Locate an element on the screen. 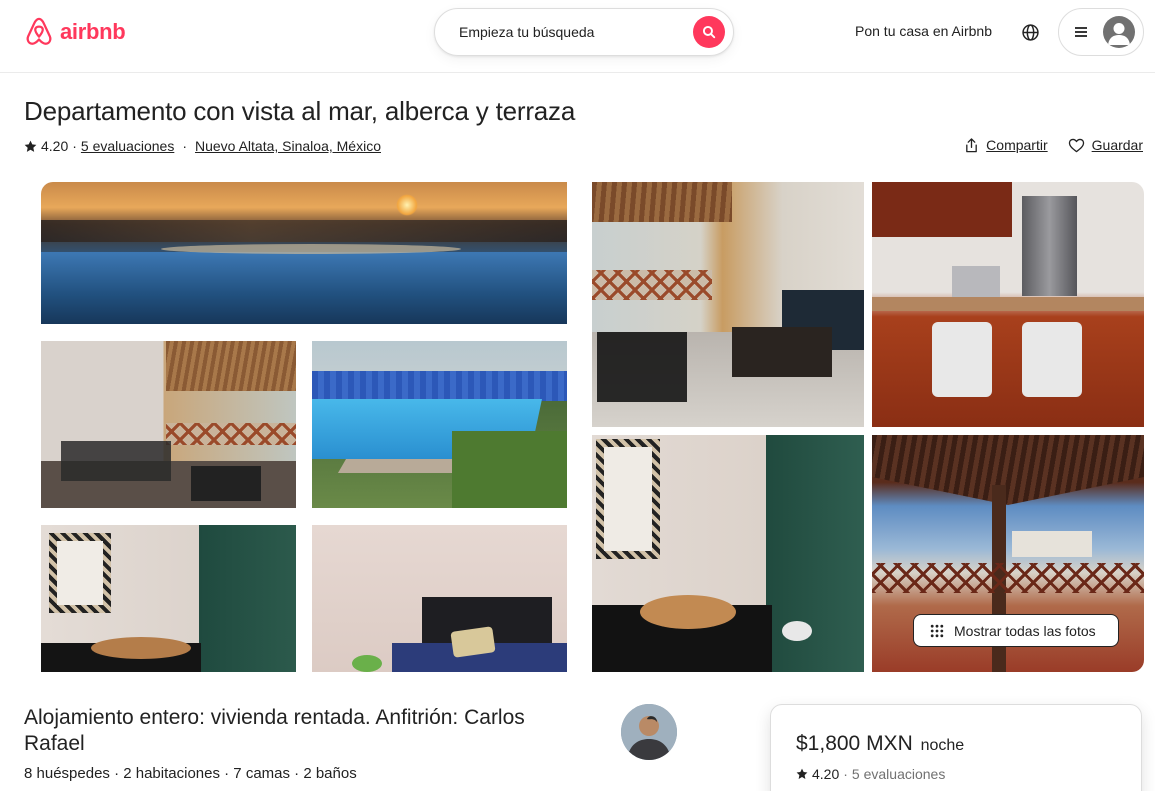 This screenshot has width=1155, height=791. booking-card: $1,800 MXN noche 4.20 · 5 evaluaciones is located at coordinates (956, 747).